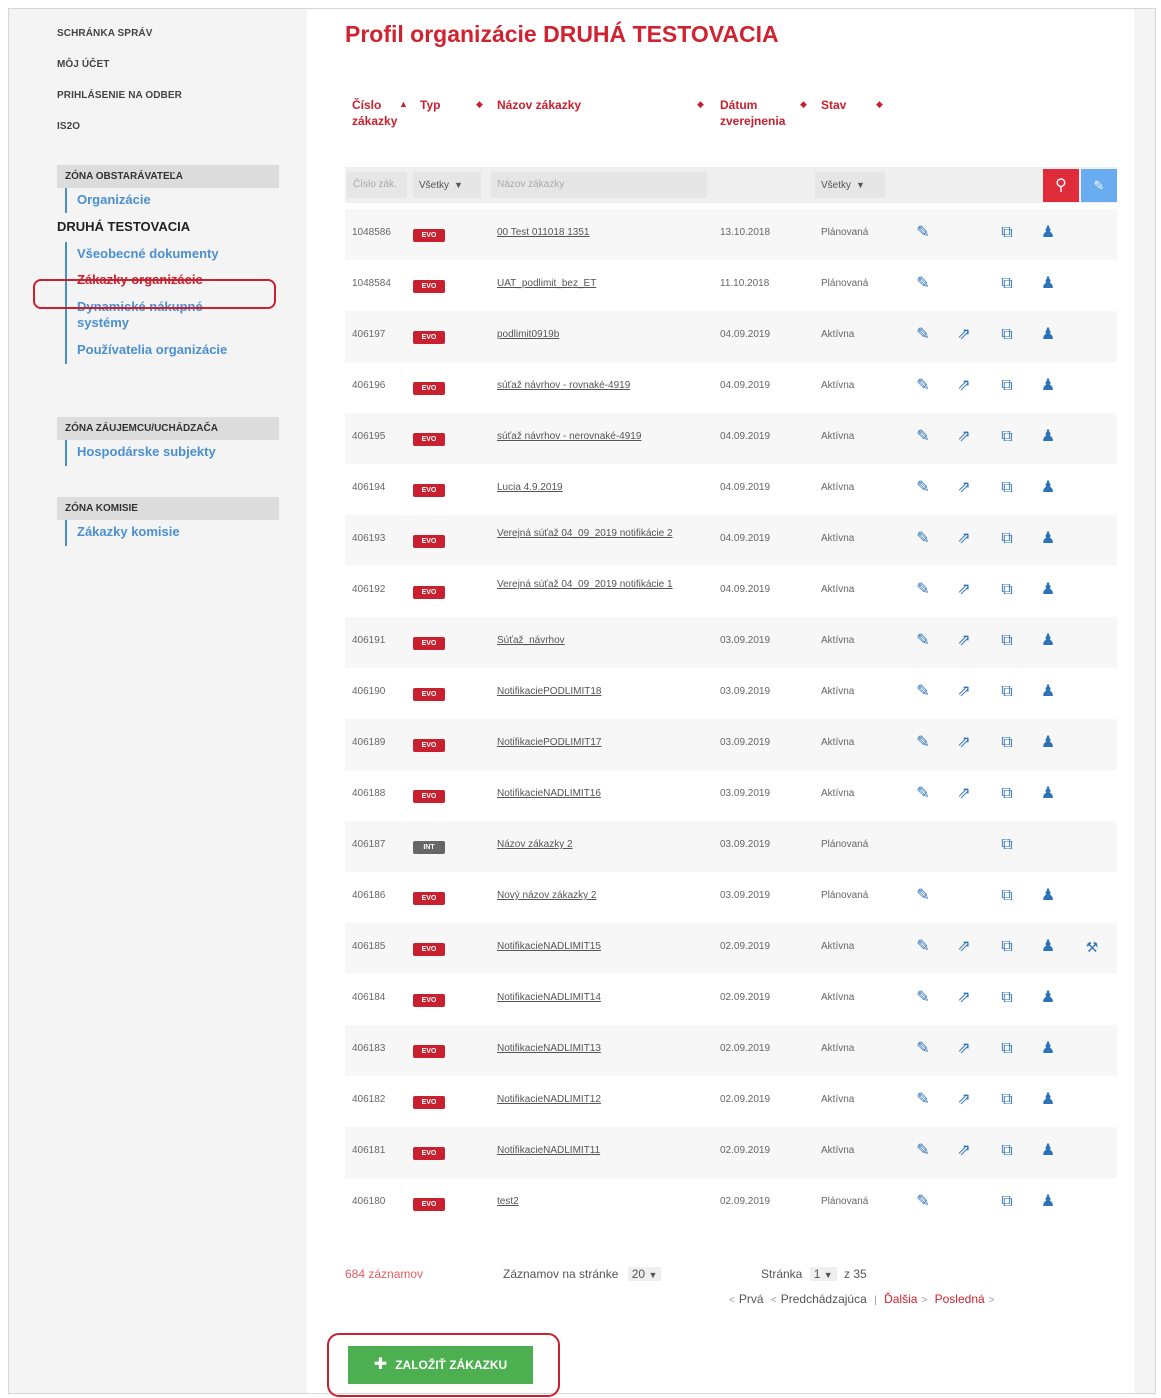 Image resolution: width=1161 pixels, height=1398 pixels. Describe the element at coordinates (604, 793) in the screenshot. I see `contract-name-link: NotifikacieNADLIMIT16` at that location.